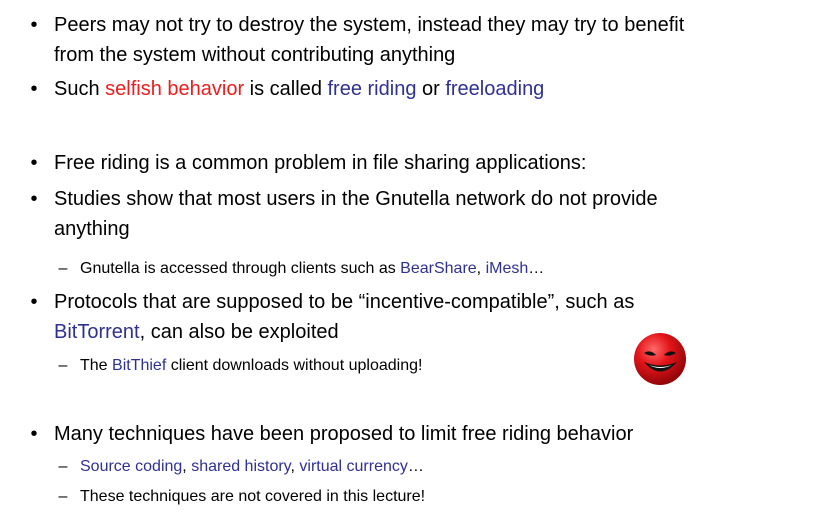 Image resolution: width=814 pixels, height=520 pixels. Describe the element at coordinates (96, 365) in the screenshot. I see `subbullet-text: The` at that location.